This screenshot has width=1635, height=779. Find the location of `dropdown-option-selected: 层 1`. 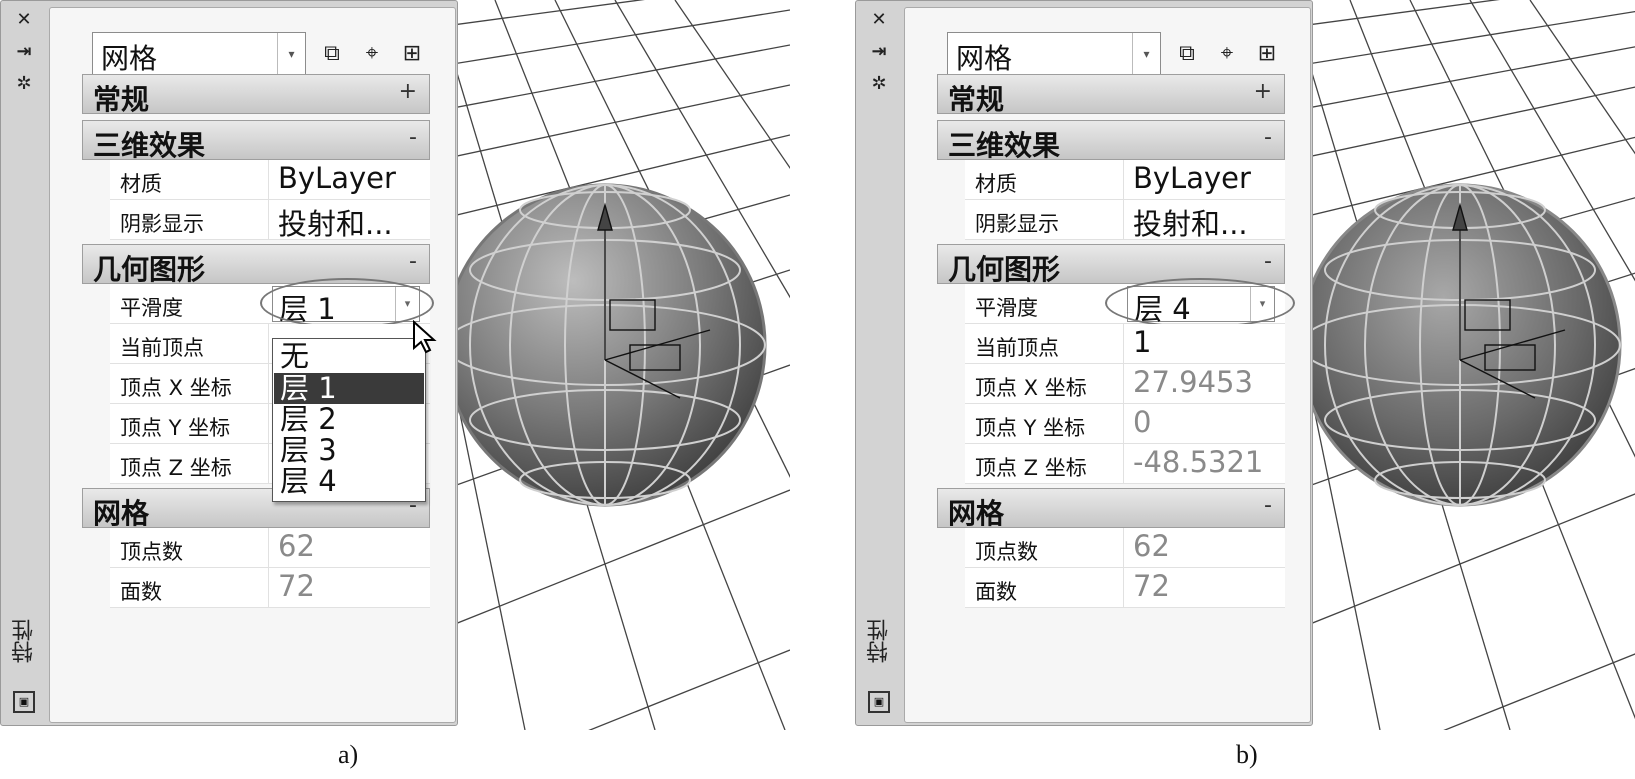

dropdown-option-selected: 层 1 is located at coordinates (349, 388).